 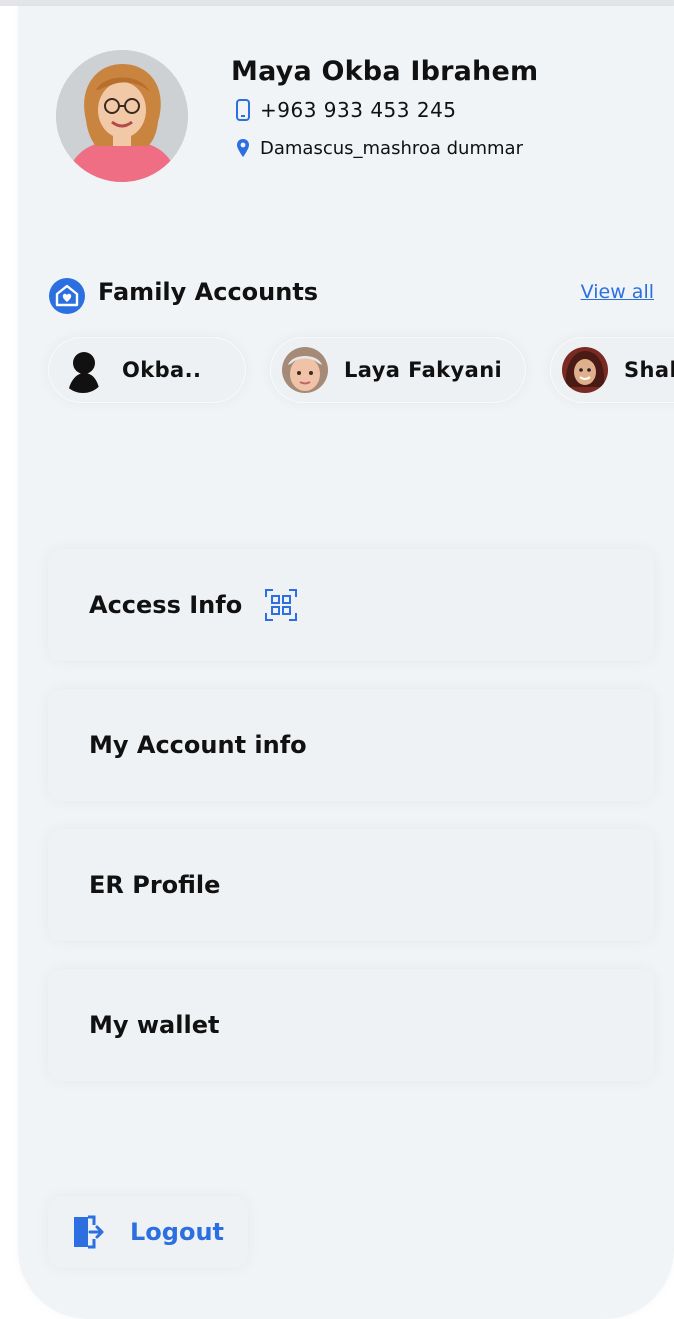 What do you see at coordinates (281, 605) in the screenshot?
I see `qr-code-icon` at bounding box center [281, 605].